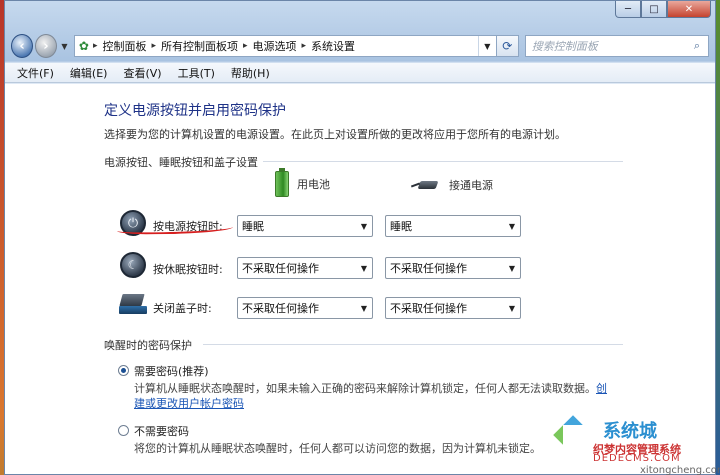 This screenshot has height=475, width=720. What do you see at coordinates (123, 430) in the screenshot?
I see `no-password-radio` at bounding box center [123, 430].